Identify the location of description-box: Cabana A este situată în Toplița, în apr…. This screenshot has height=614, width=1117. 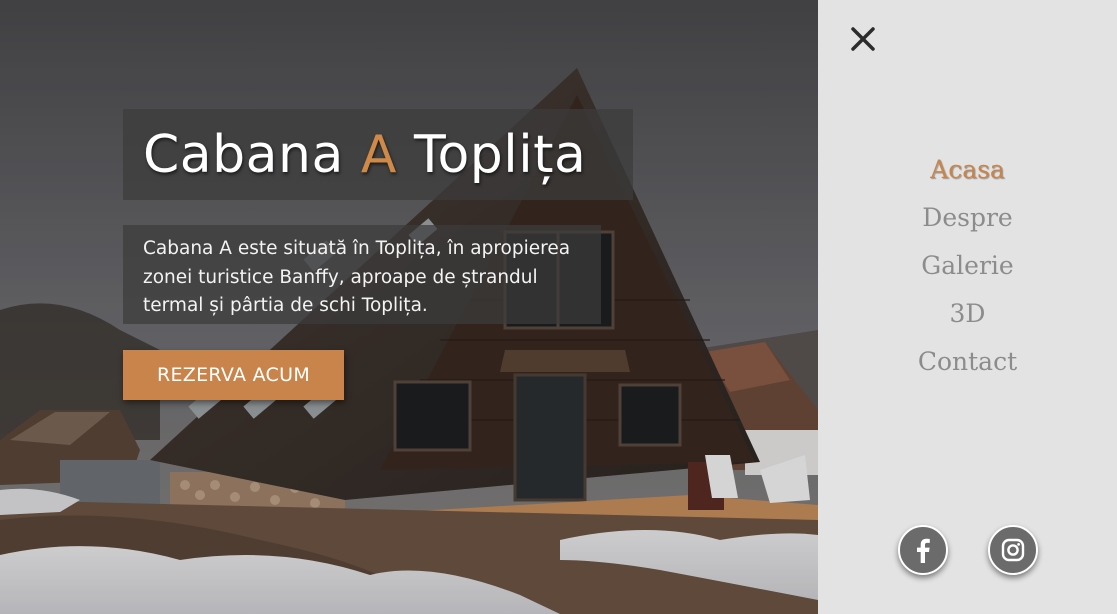
(362, 274).